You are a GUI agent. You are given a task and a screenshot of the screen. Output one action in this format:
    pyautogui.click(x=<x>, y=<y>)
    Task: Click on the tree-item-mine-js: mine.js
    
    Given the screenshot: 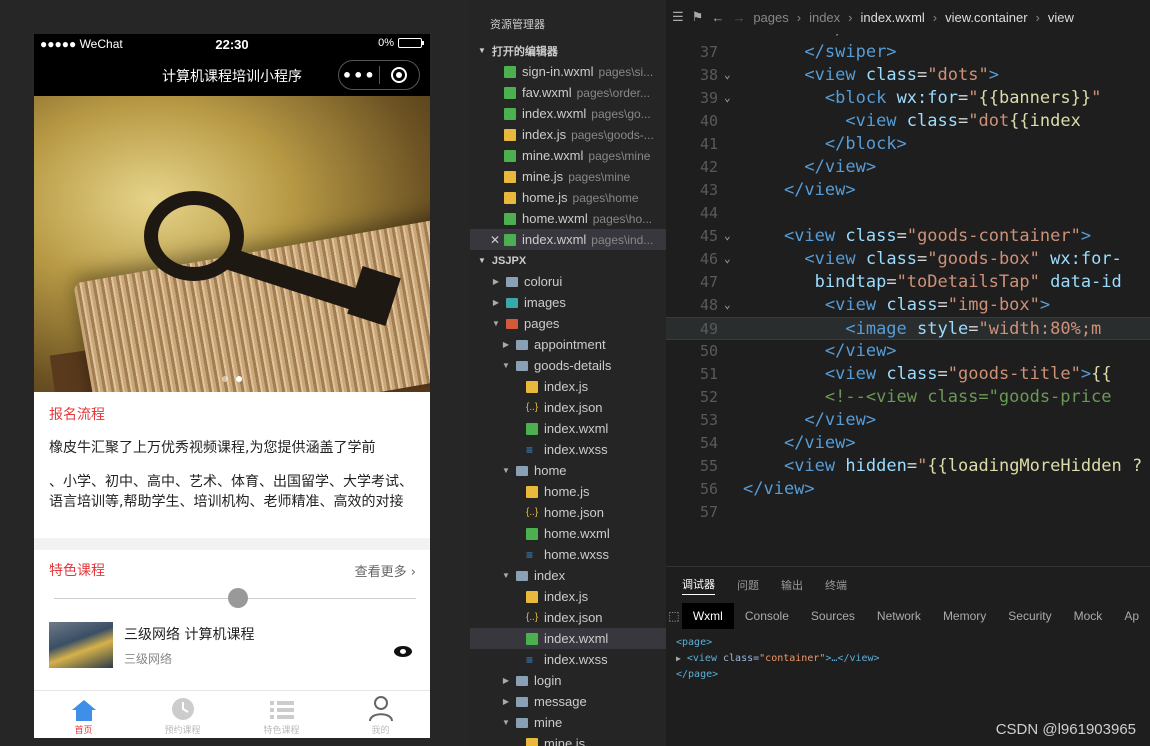 What is the action you would take?
    pyautogui.click(x=568, y=739)
    